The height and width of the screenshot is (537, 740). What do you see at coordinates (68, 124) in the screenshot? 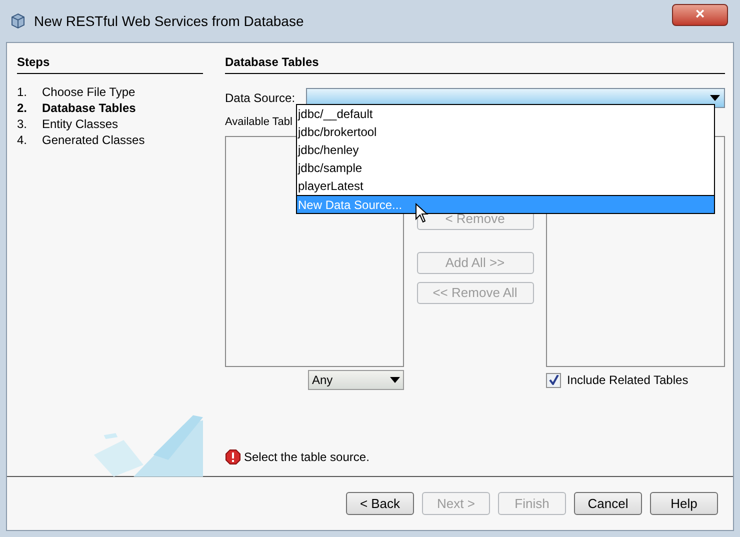
I see `step-item: 3. Entity Classes` at bounding box center [68, 124].